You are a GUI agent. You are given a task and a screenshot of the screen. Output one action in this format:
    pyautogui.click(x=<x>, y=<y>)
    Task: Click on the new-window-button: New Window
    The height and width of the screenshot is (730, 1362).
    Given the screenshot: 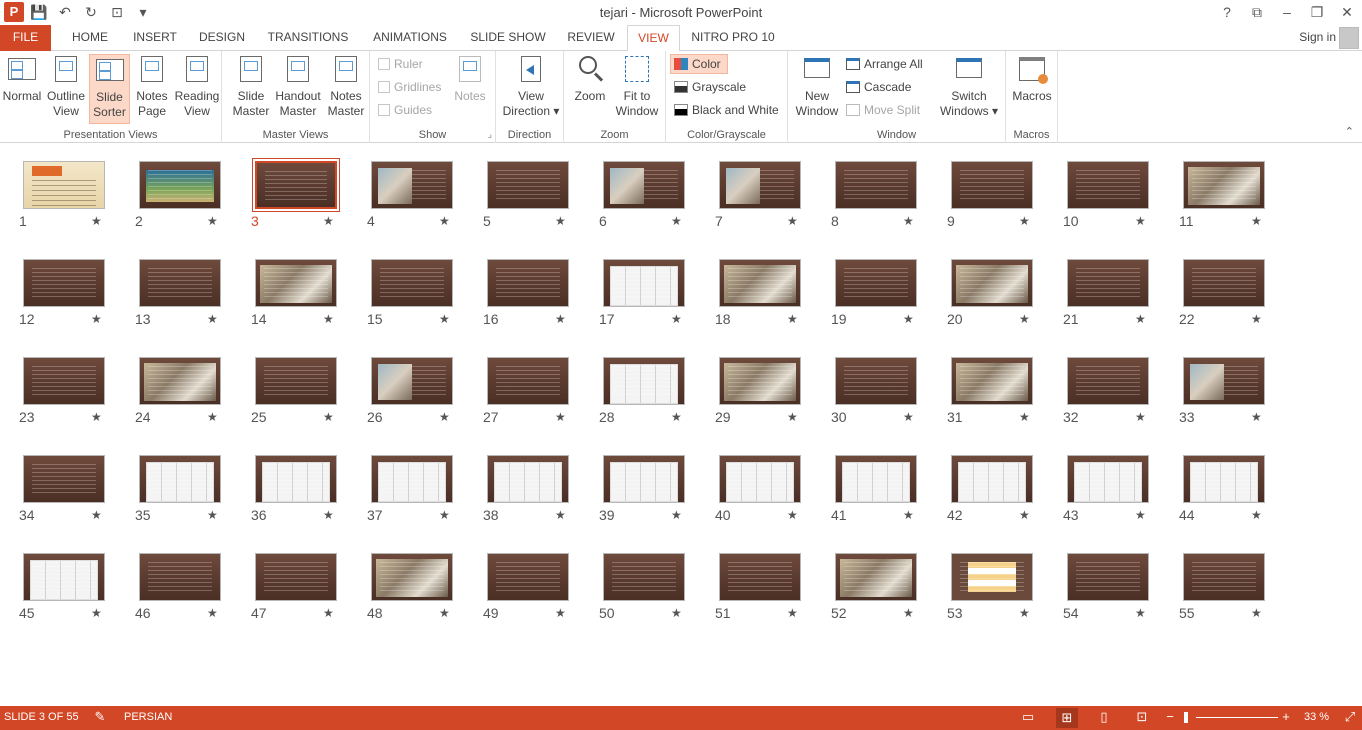 What is the action you would take?
    pyautogui.click(x=817, y=86)
    